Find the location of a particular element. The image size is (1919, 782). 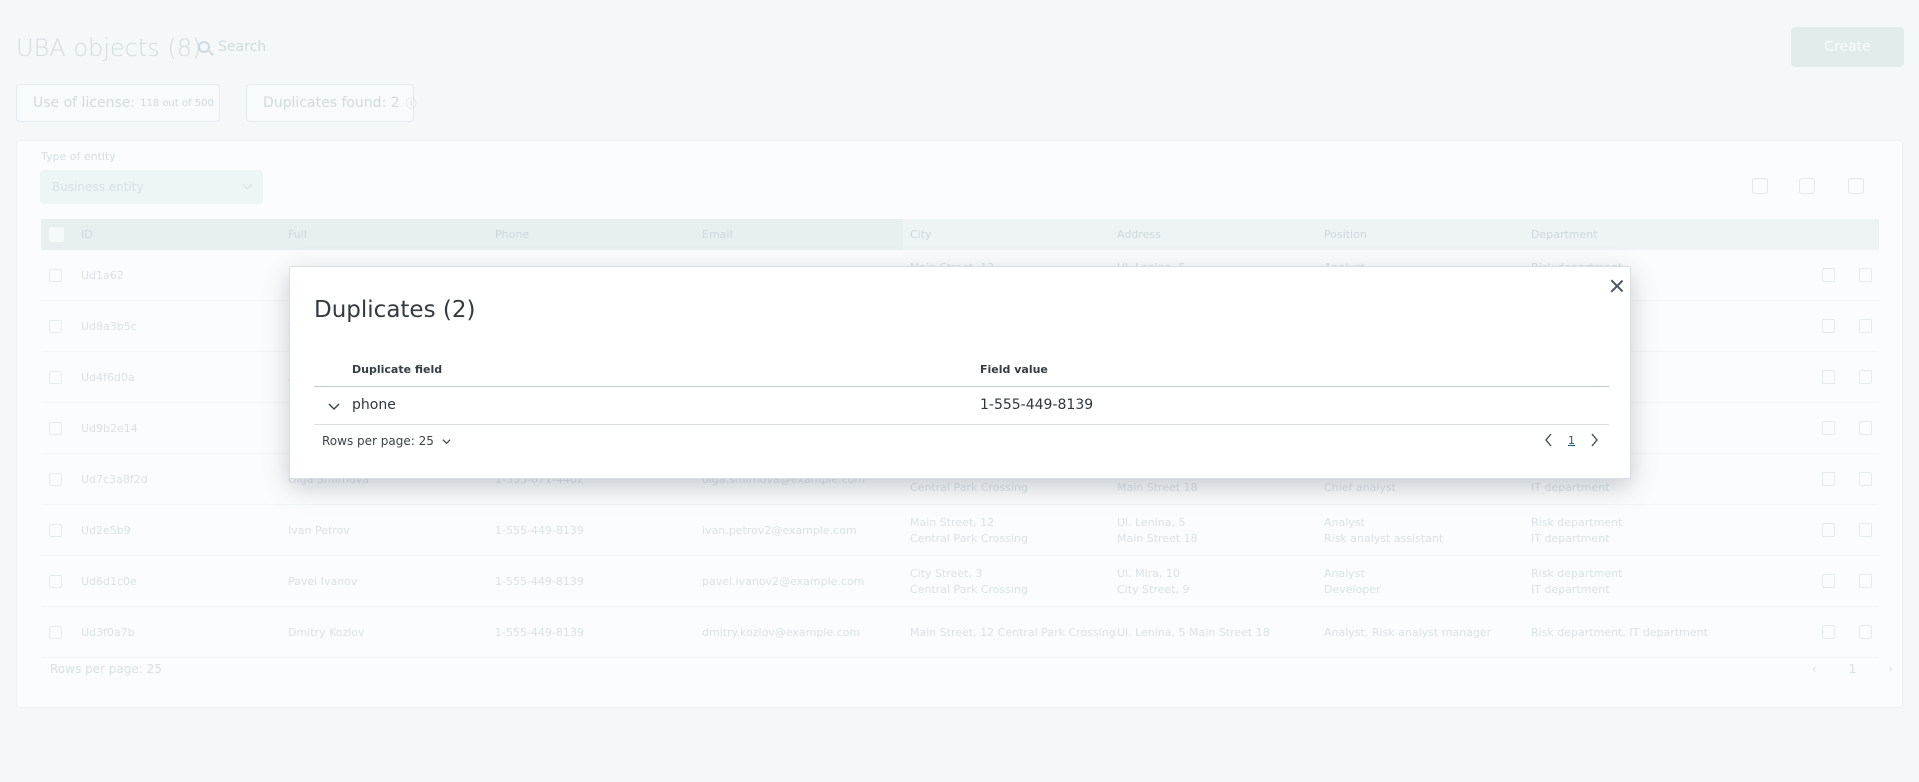

cell-line: Ul. Lenina, 5 Main Street 18 is located at coordinates (1193, 632).